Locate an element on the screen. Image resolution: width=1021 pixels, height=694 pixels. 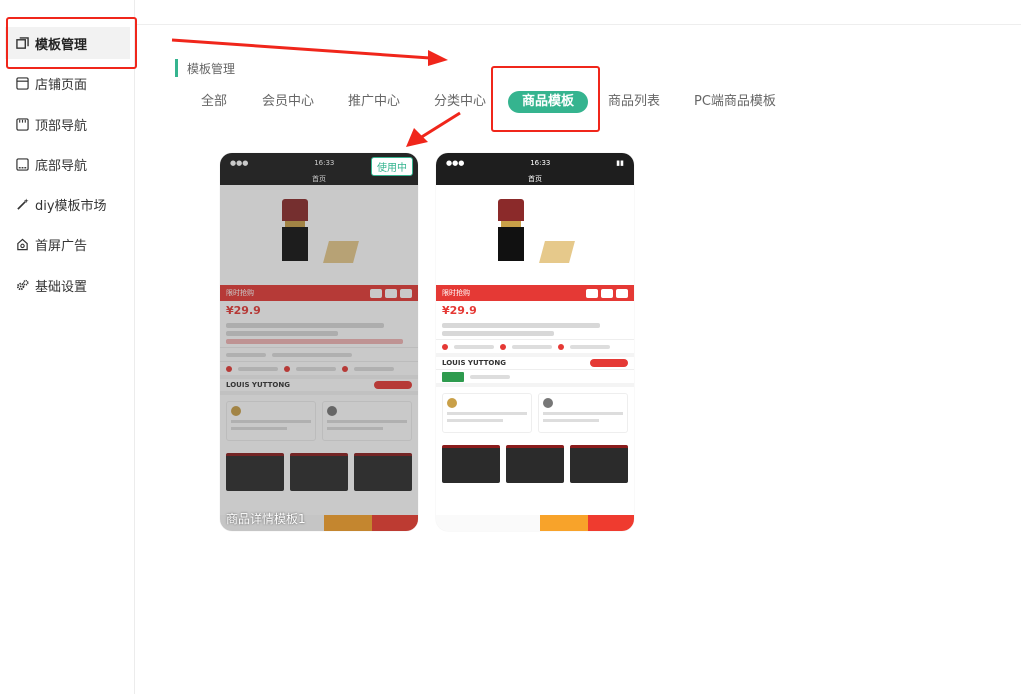
sidebar-item-label: 店铺页面 is located at coordinates (61, 85).